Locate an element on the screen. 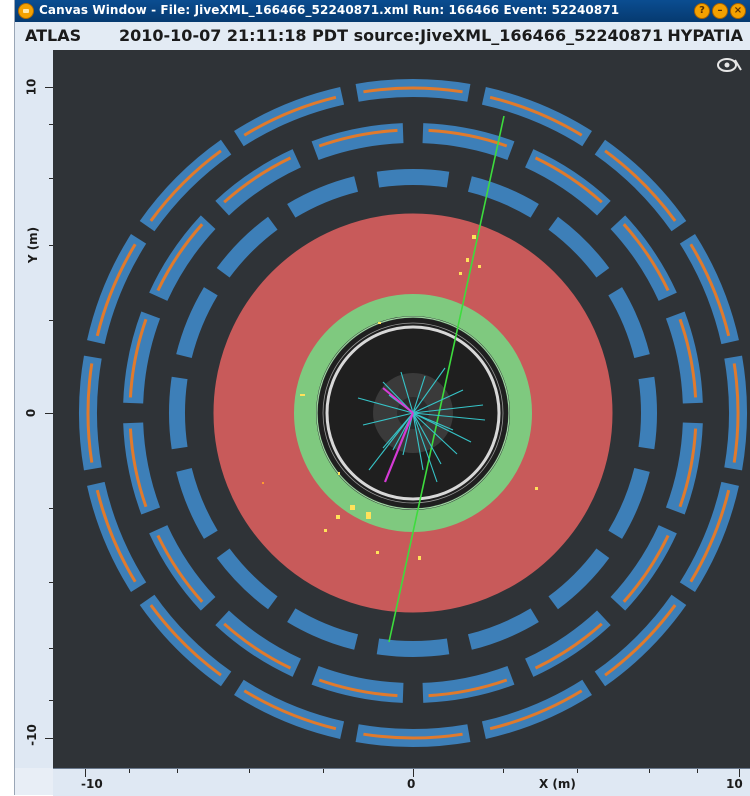 This screenshot has height=796, width=750. y-tick-label-0: 0 is located at coordinates (31, 413).